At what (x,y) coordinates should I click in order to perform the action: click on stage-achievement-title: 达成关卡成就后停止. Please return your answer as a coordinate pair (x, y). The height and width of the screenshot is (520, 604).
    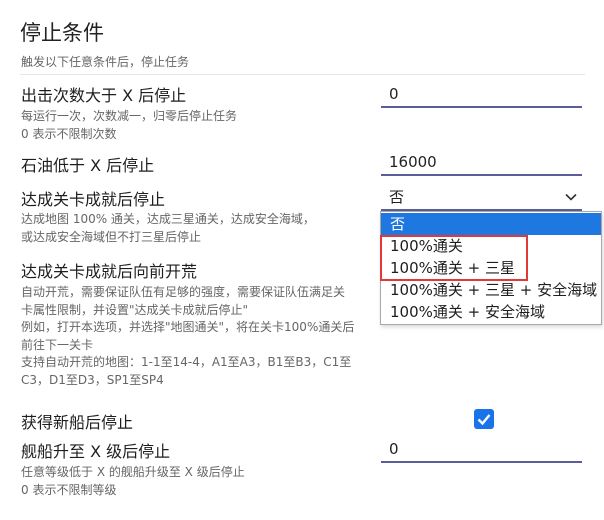
    Looking at the image, I should click on (93, 199).